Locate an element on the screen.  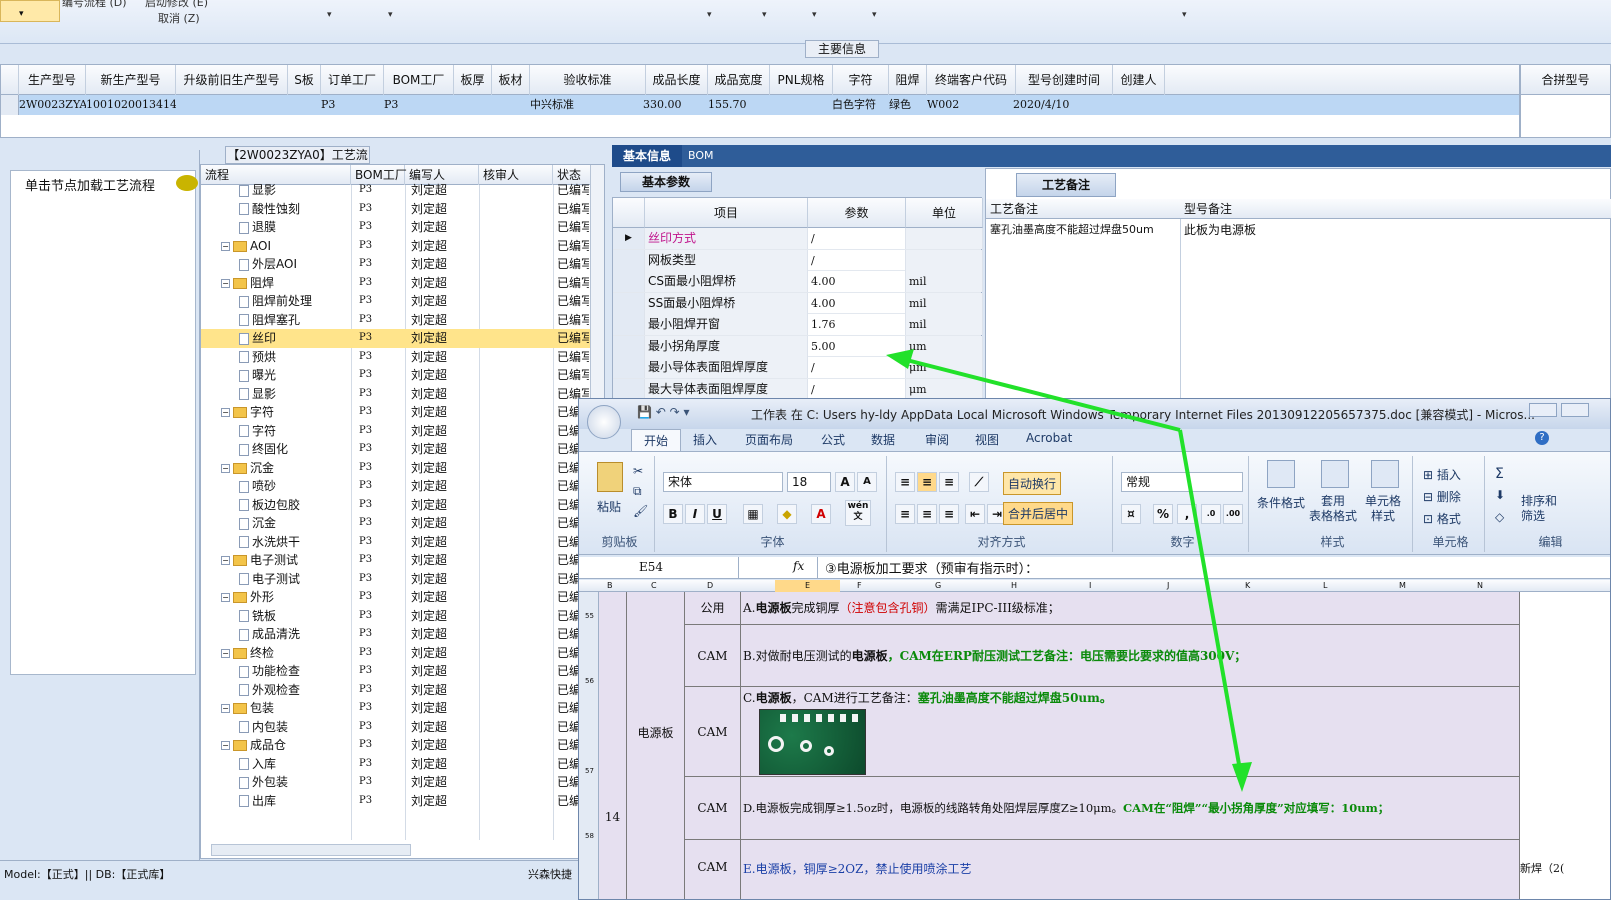
flow-tree-row: 入库P3刘定超已编写 is located at coordinates (402, 764).